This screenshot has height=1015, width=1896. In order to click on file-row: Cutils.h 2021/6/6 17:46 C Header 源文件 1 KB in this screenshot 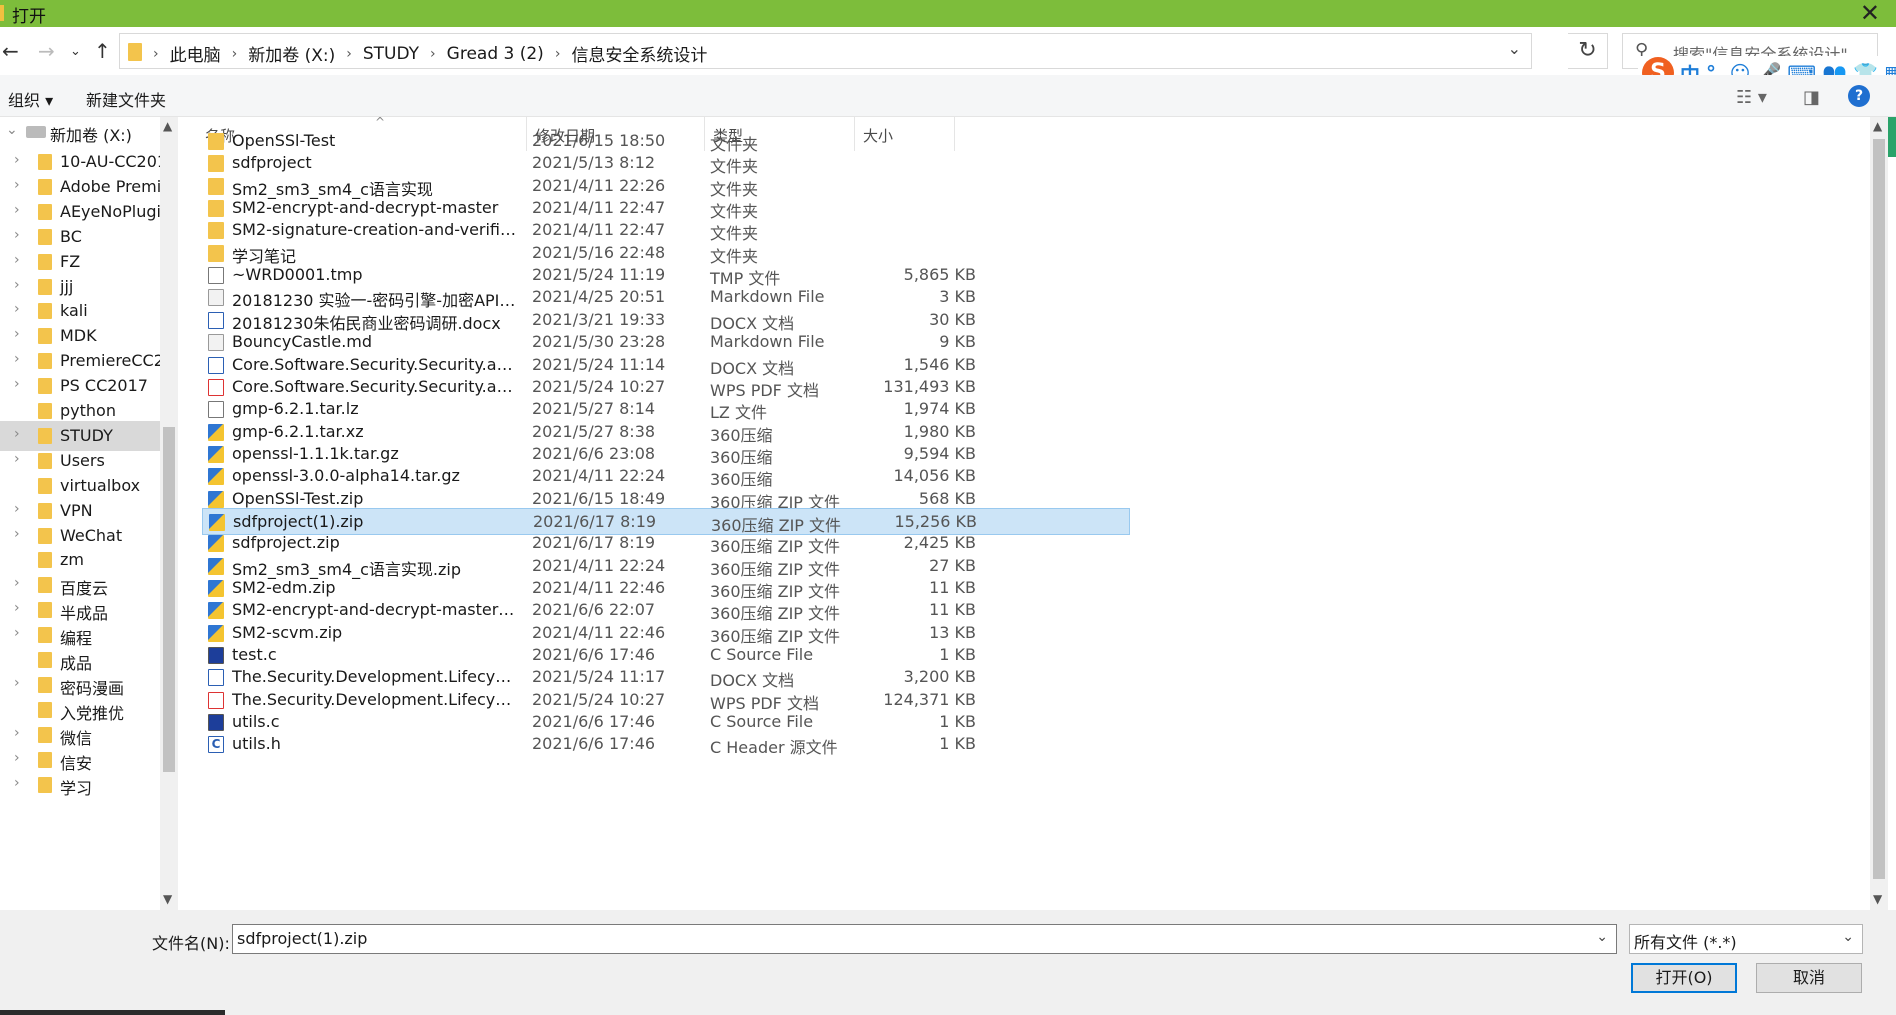, I will do `click(666, 744)`.